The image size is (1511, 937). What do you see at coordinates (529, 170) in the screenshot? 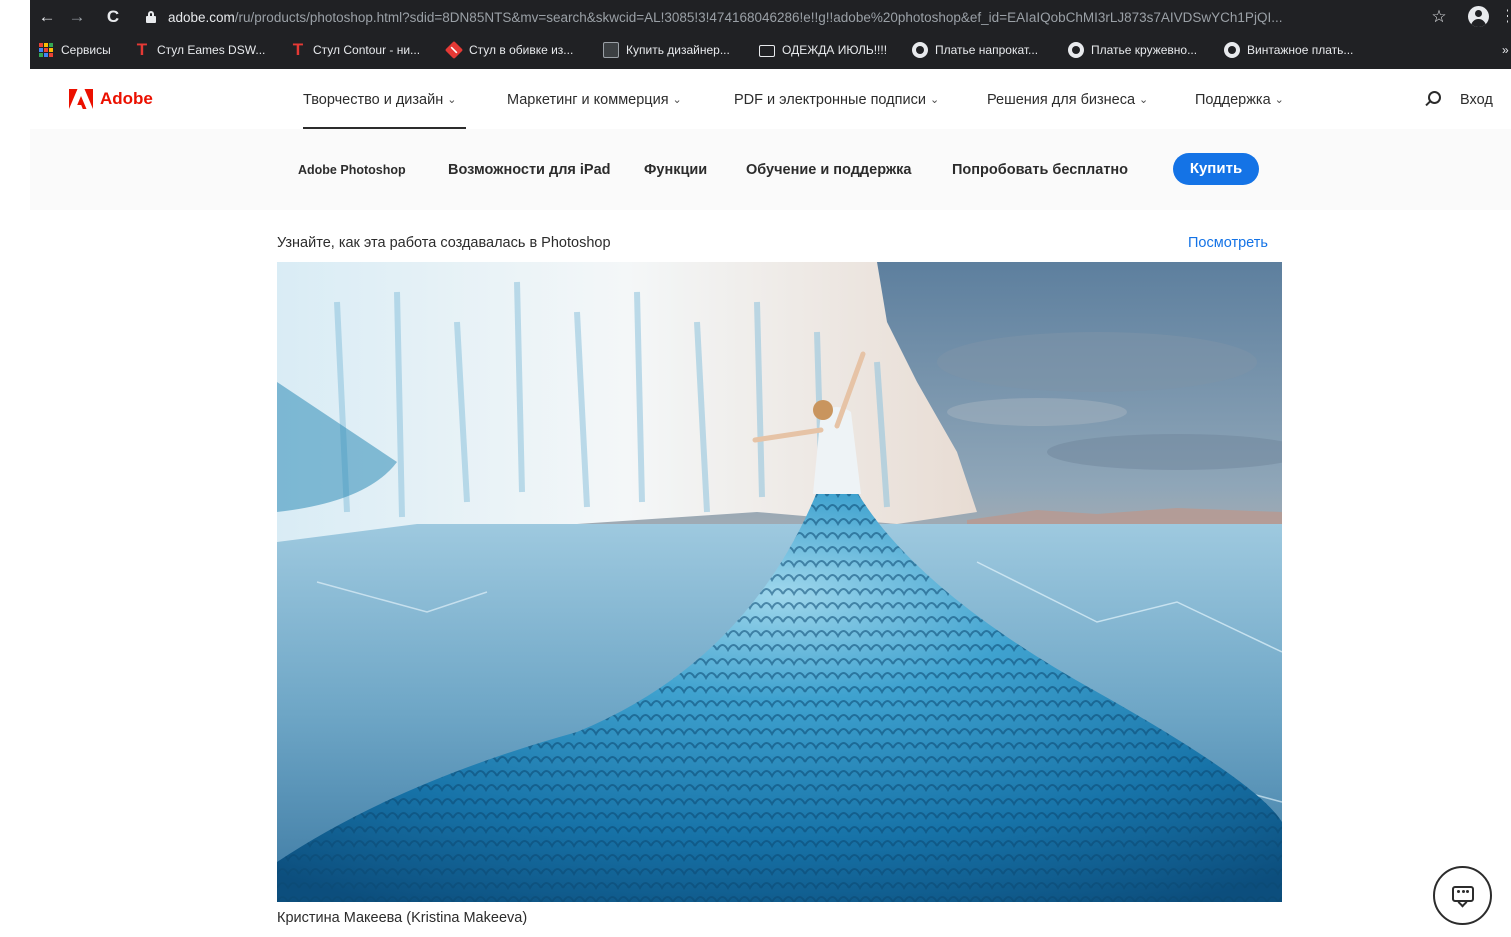
I see `subnav-ipad-features: Возможности для iPad` at bounding box center [529, 170].